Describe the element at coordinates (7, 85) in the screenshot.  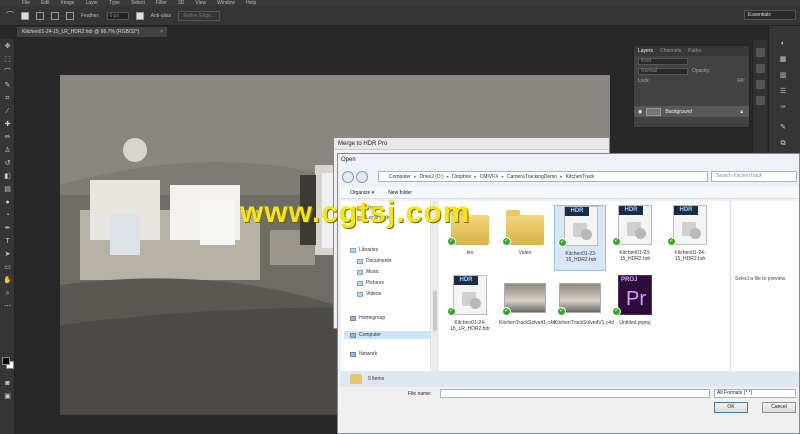
I see `quick-select-tool-icon: ✎` at that location.